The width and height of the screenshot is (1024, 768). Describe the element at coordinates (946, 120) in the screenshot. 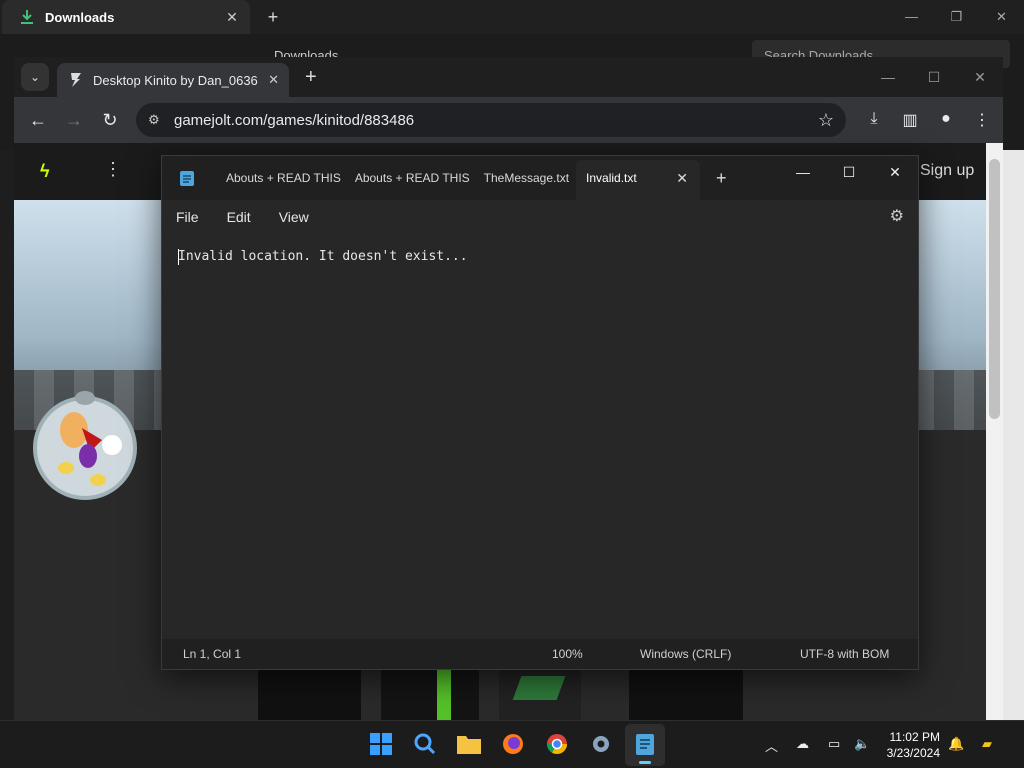

I see `profile-icon: ●` at that location.